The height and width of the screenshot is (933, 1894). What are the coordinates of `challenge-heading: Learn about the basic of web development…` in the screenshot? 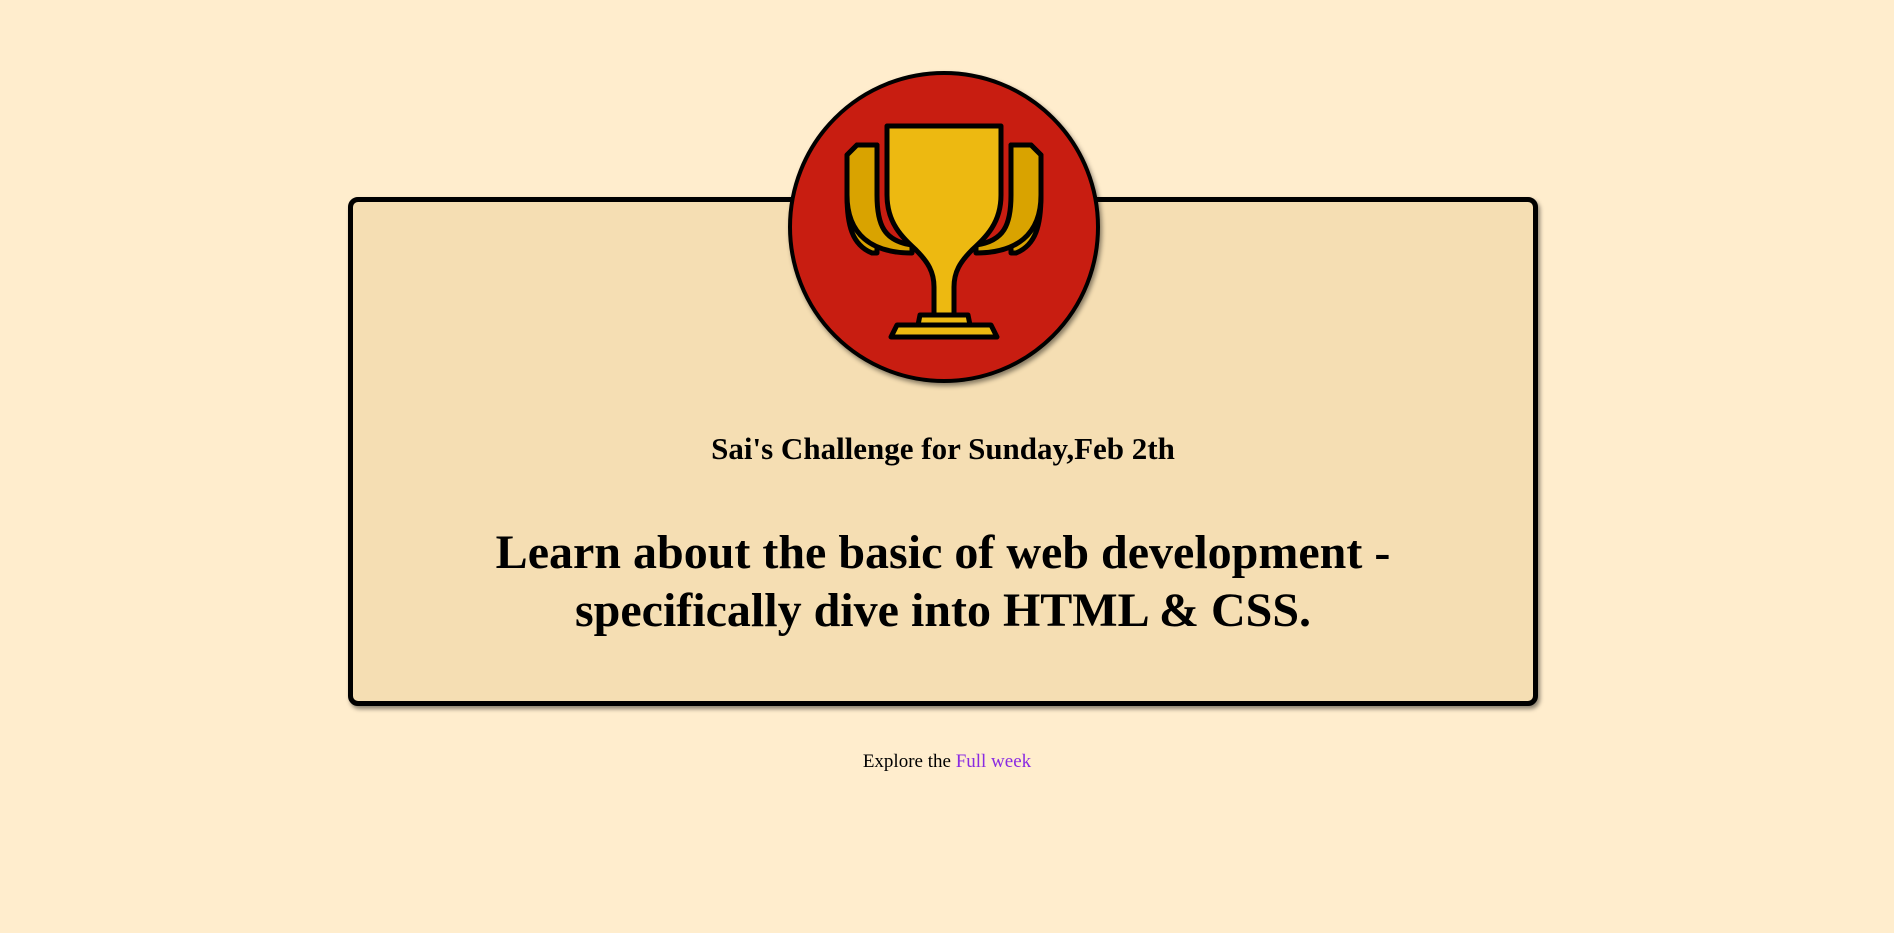 It's located at (943, 581).